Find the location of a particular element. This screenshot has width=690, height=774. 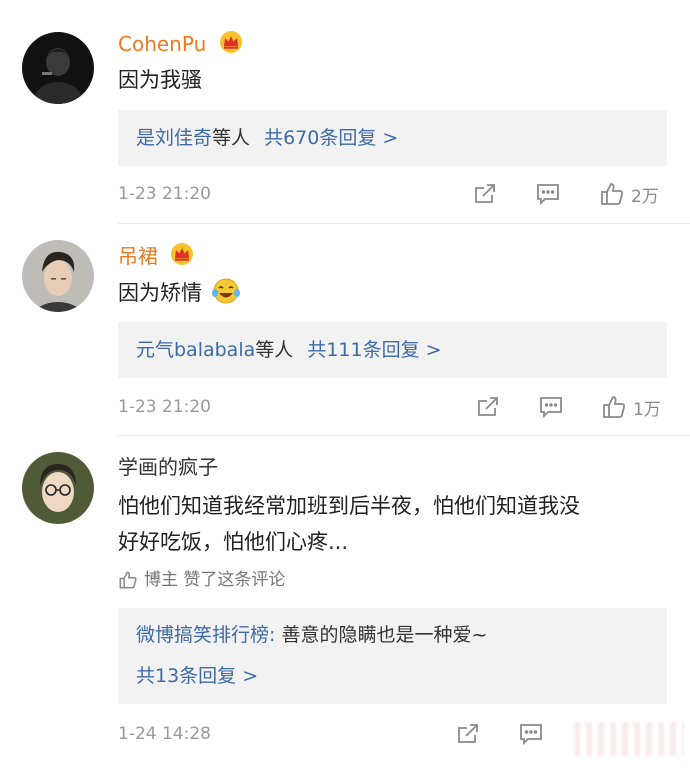

laughing-crying-emoji is located at coordinates (226, 296).